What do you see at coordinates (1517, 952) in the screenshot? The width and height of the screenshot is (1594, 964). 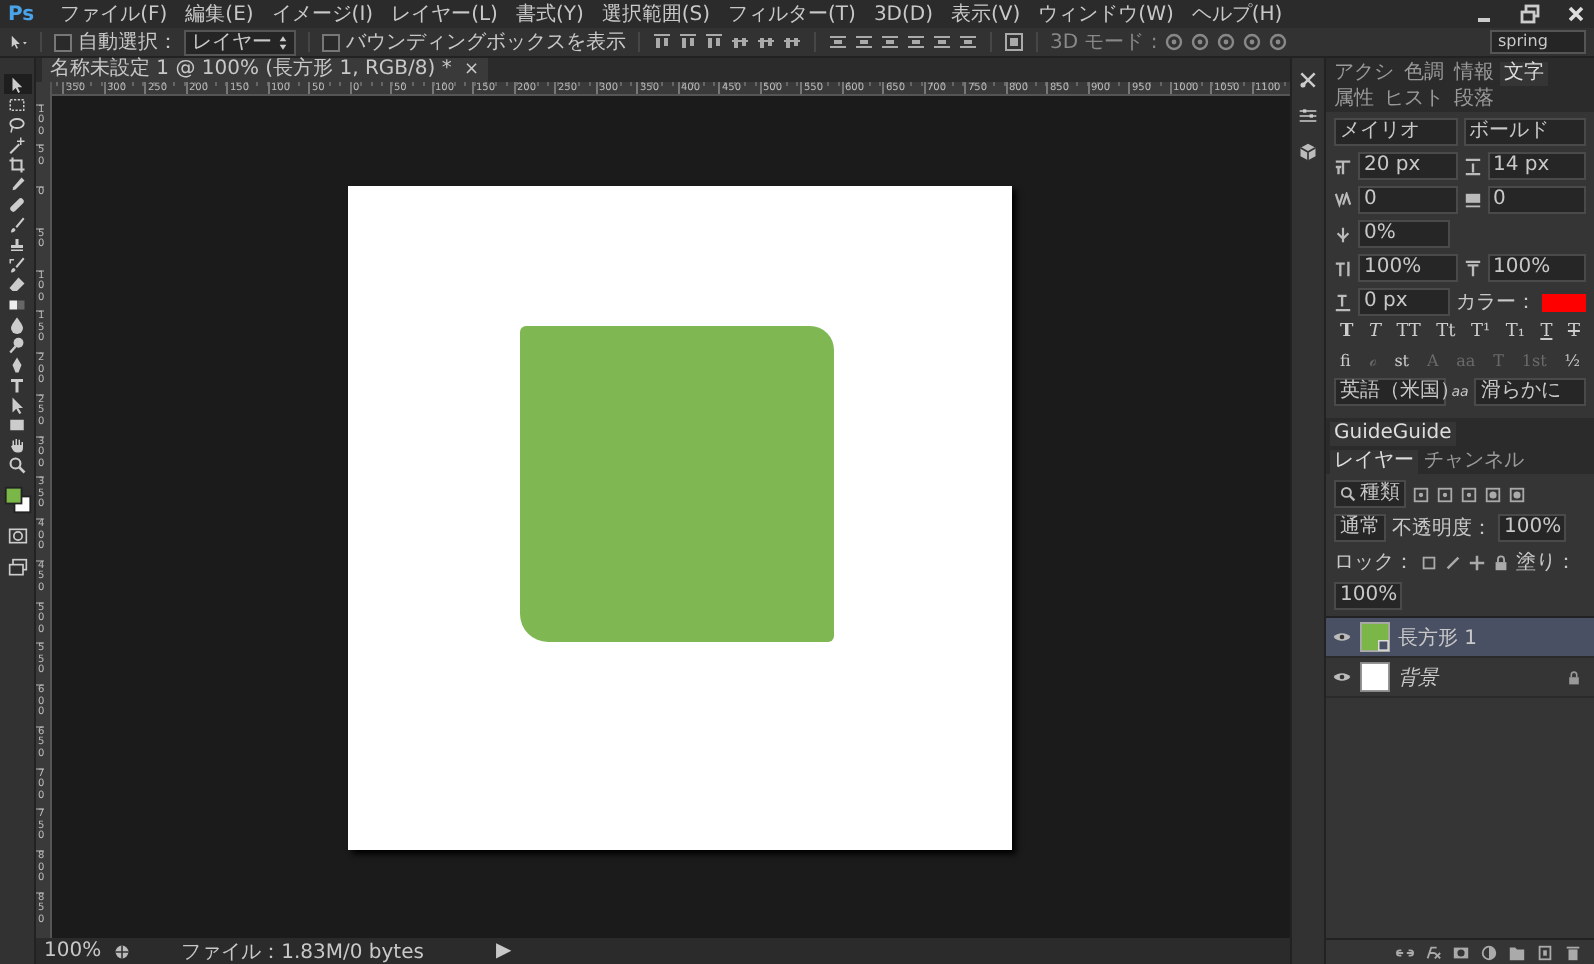 I see `folder-icon` at bounding box center [1517, 952].